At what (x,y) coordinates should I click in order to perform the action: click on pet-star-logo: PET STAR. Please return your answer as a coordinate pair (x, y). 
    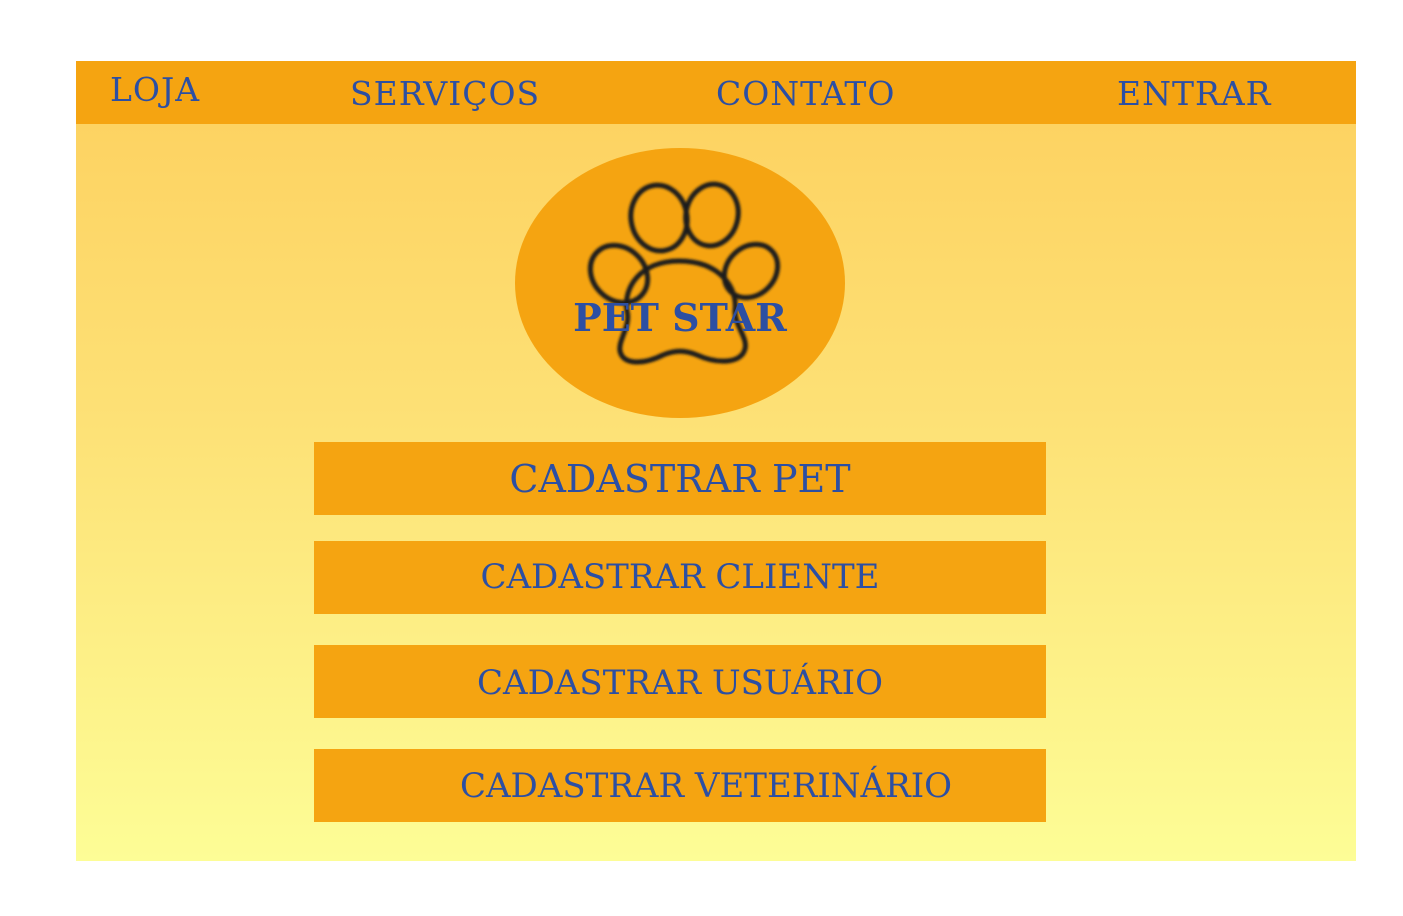
    Looking at the image, I should click on (680, 283).